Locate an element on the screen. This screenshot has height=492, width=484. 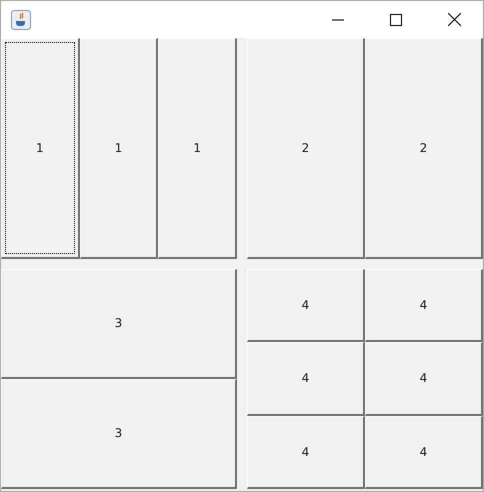
maximize-icon is located at coordinates (396, 20).